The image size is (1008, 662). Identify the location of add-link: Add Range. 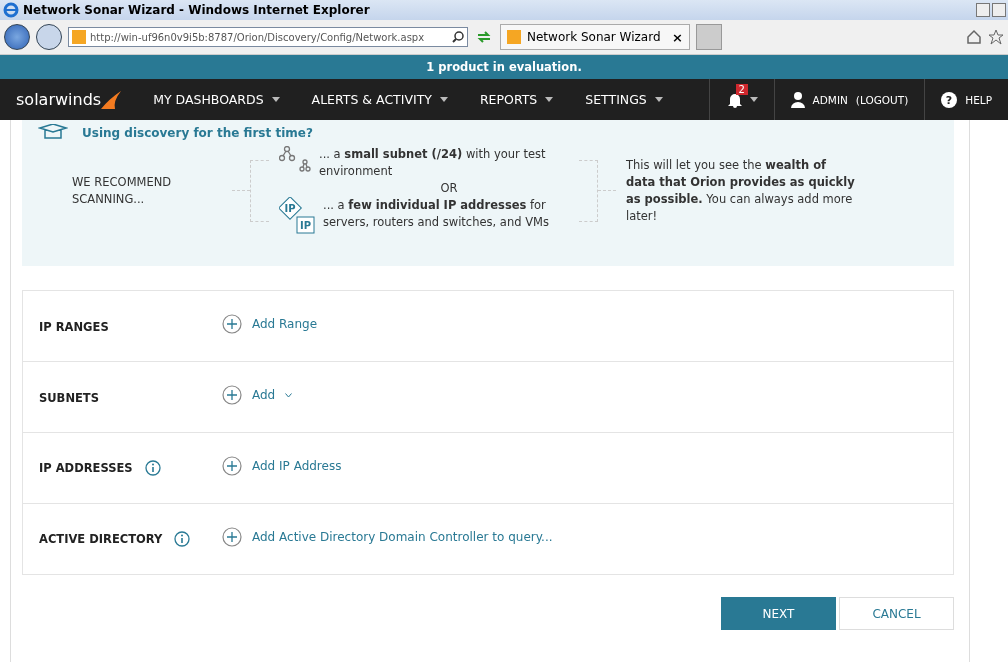
(285, 324).